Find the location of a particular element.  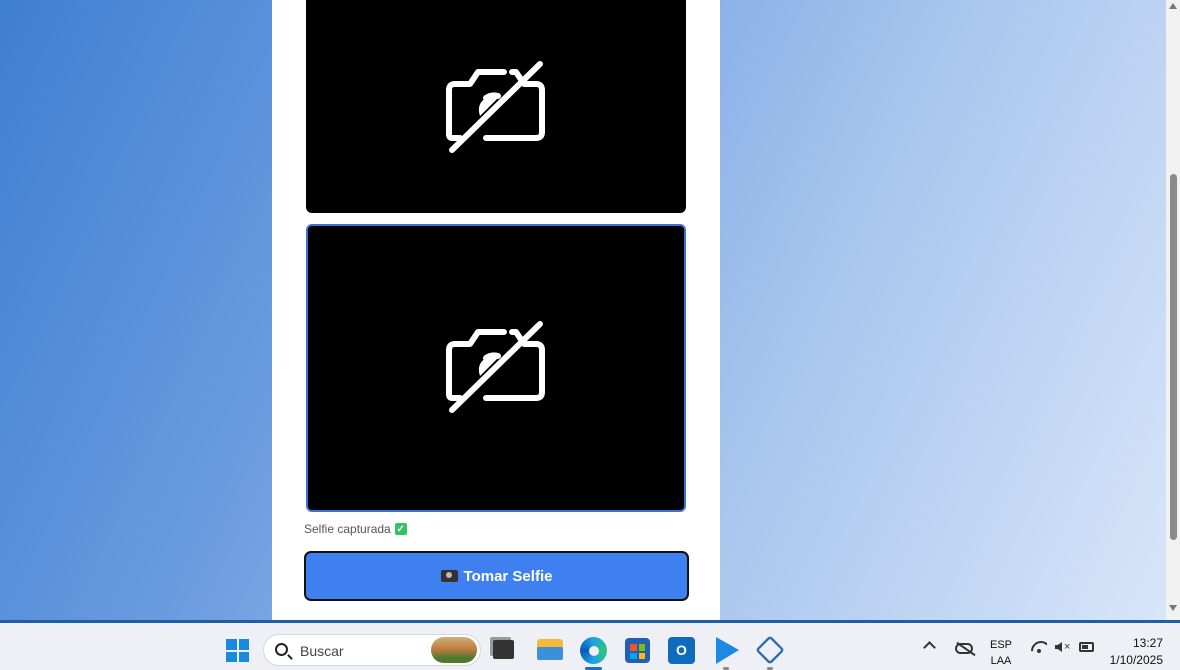

search-icon is located at coordinates (281, 649).